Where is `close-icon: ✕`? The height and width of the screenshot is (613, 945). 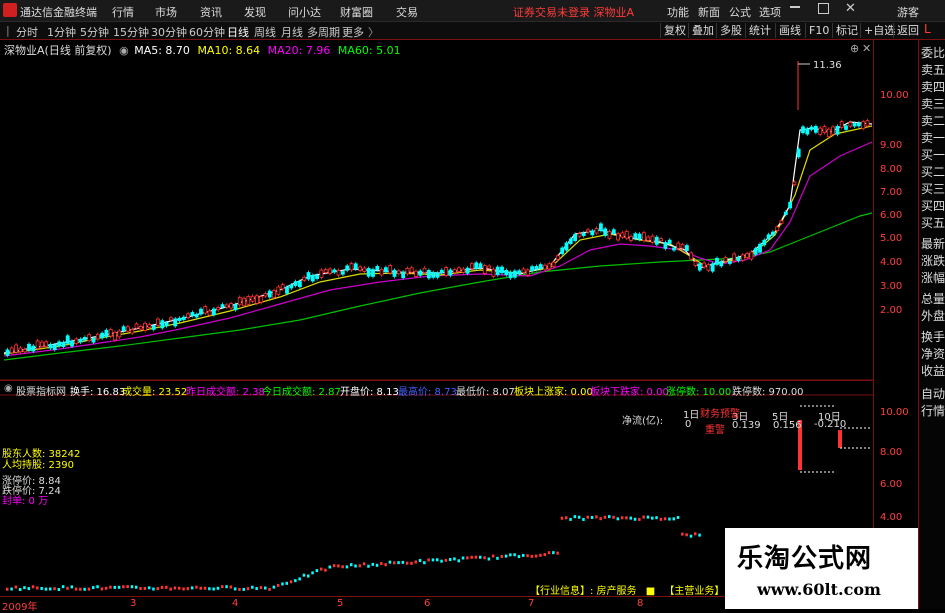 close-icon: ✕ is located at coordinates (850, 8).